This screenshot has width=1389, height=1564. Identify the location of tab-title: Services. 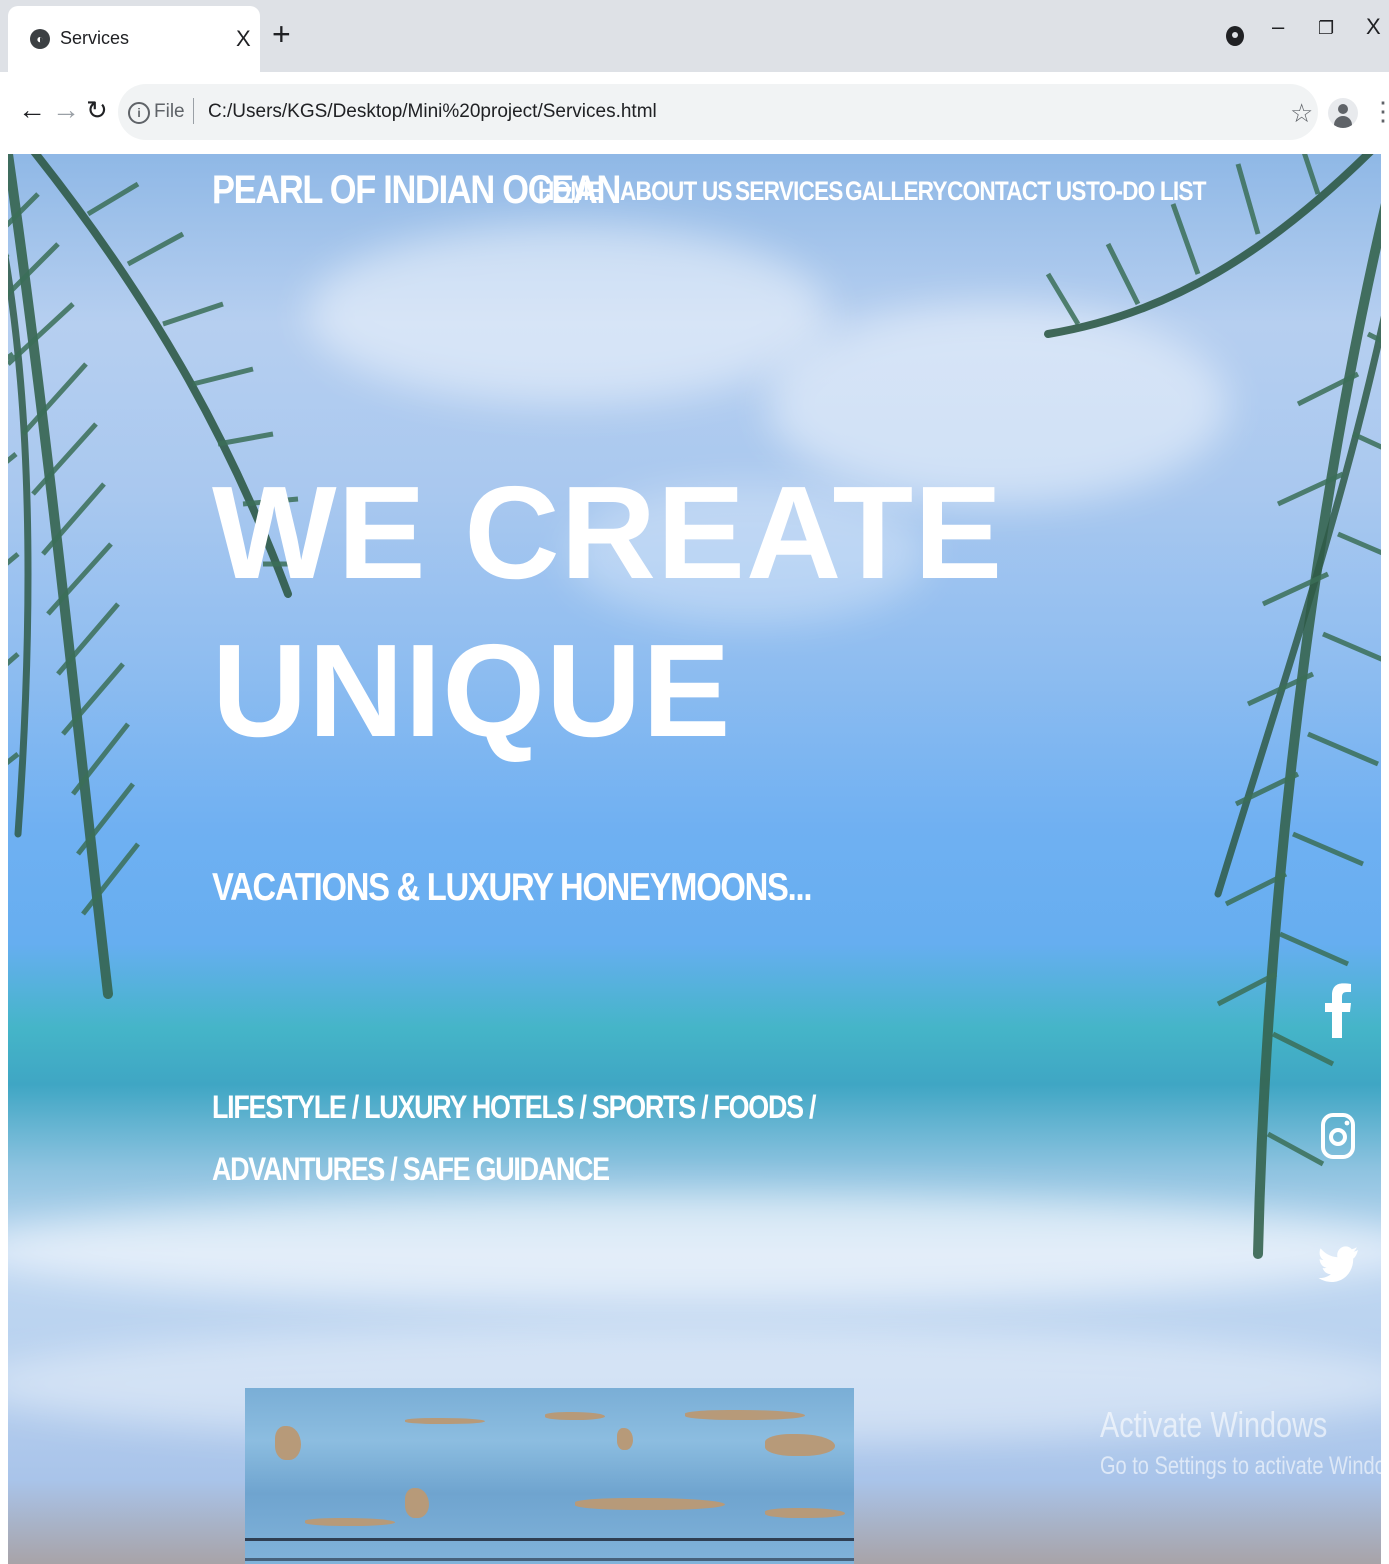
(95, 38).